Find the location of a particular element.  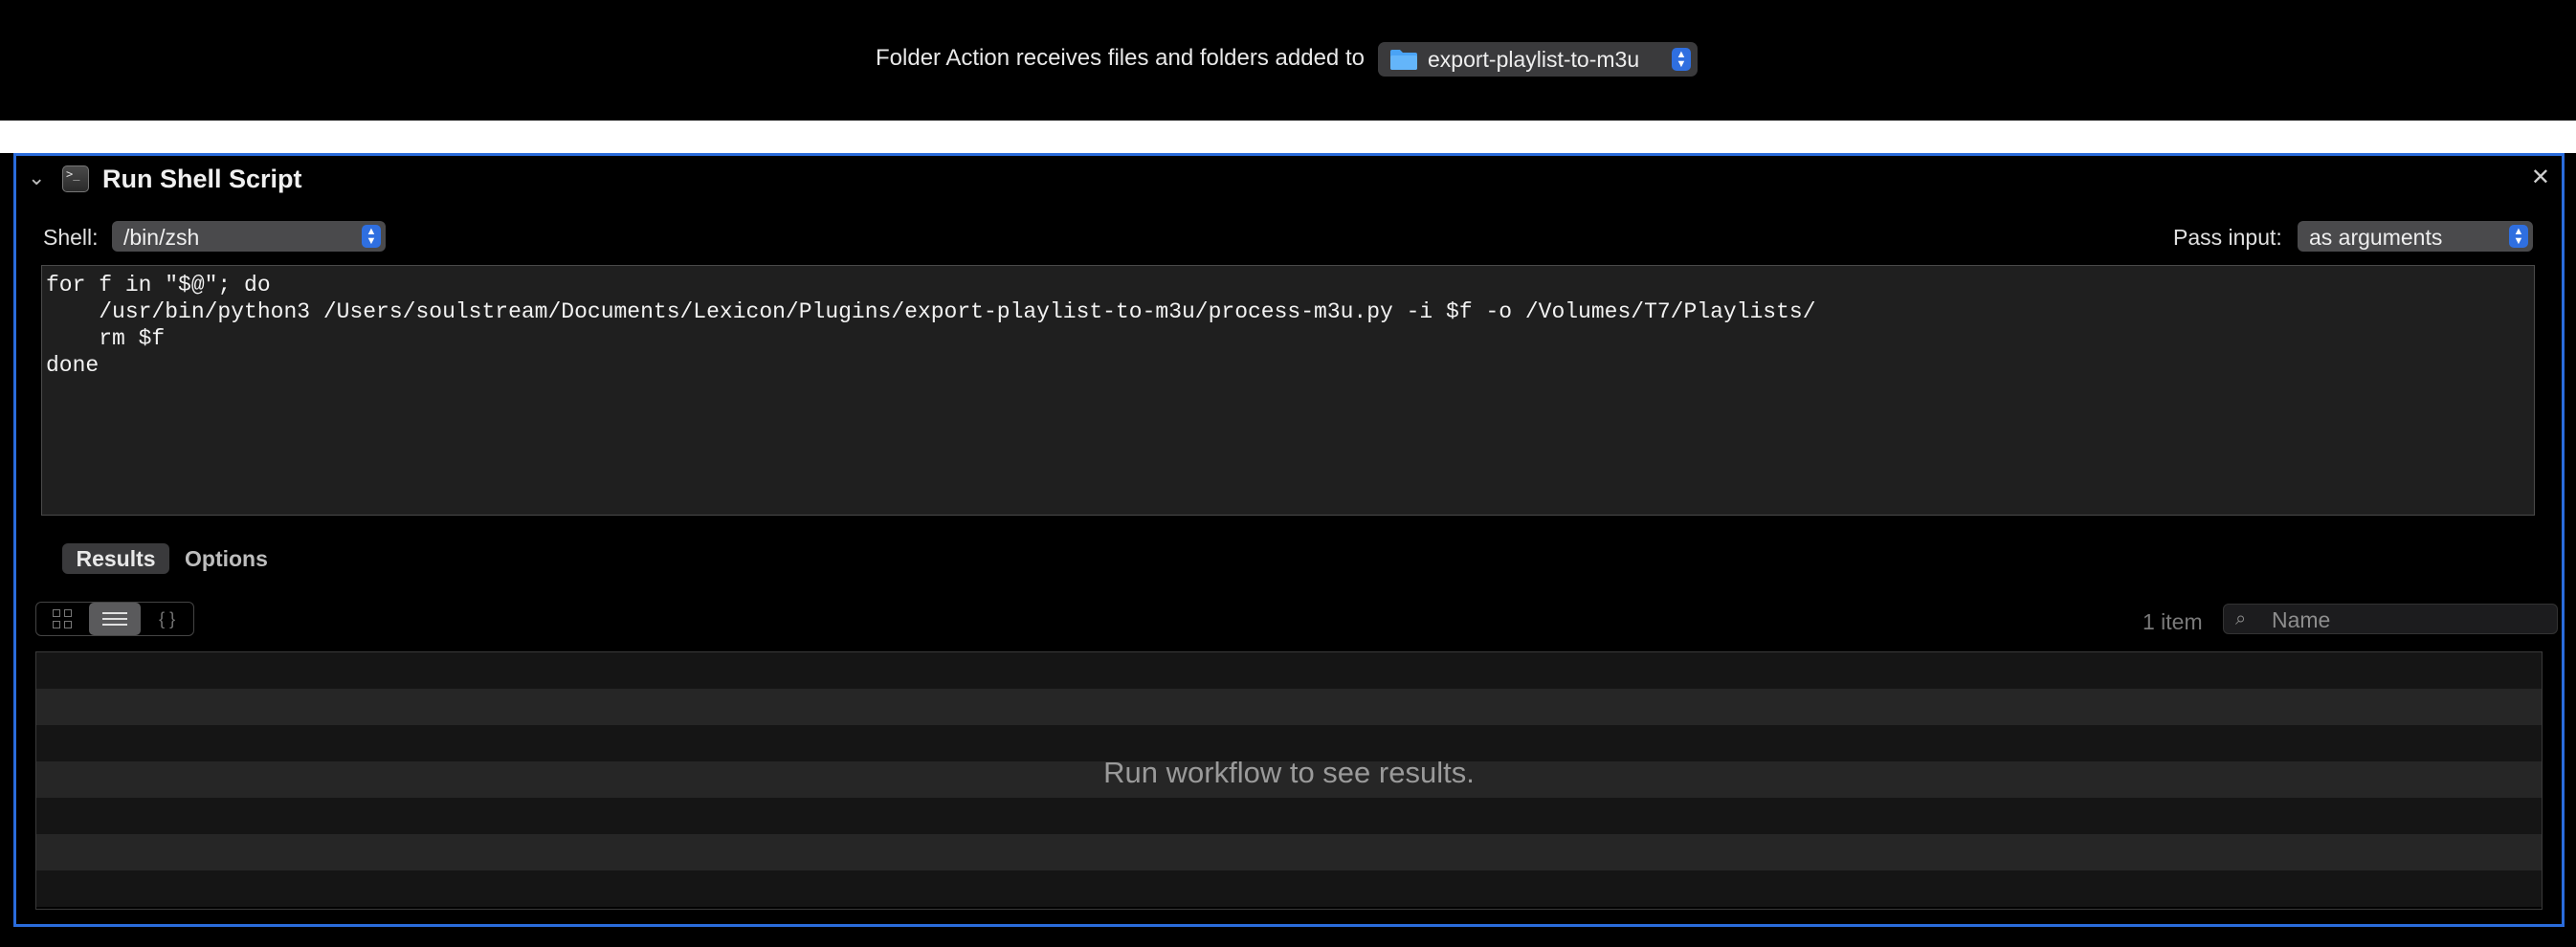

tab-options: Options is located at coordinates (226, 558).